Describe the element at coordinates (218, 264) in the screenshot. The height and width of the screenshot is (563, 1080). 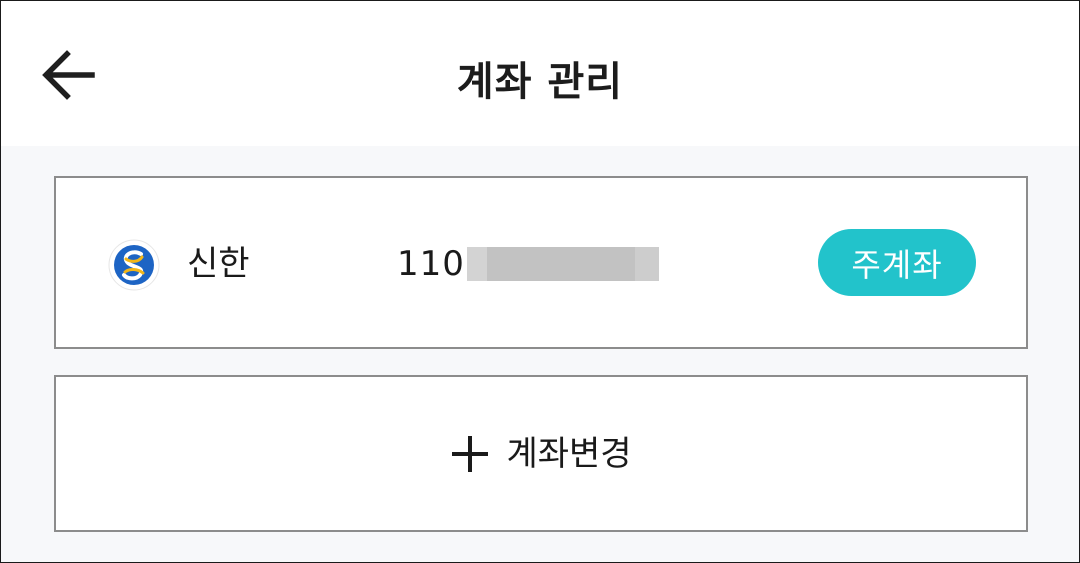
I see `bank-name: 신한` at that location.